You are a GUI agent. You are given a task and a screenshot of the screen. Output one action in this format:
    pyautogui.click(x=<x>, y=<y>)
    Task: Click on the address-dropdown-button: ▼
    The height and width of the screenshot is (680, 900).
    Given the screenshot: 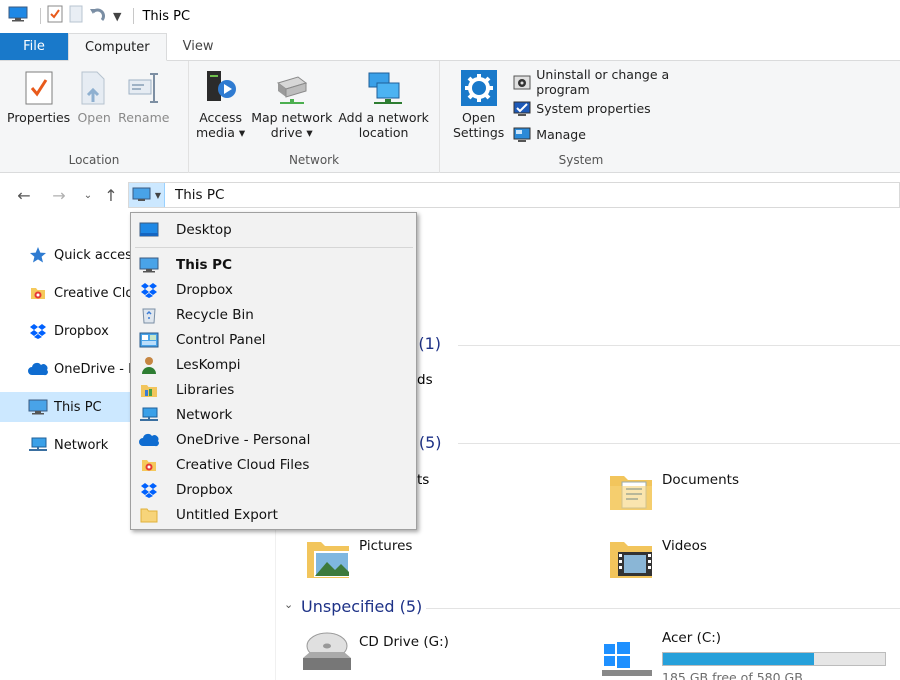 What is the action you would take?
    pyautogui.click(x=147, y=195)
    